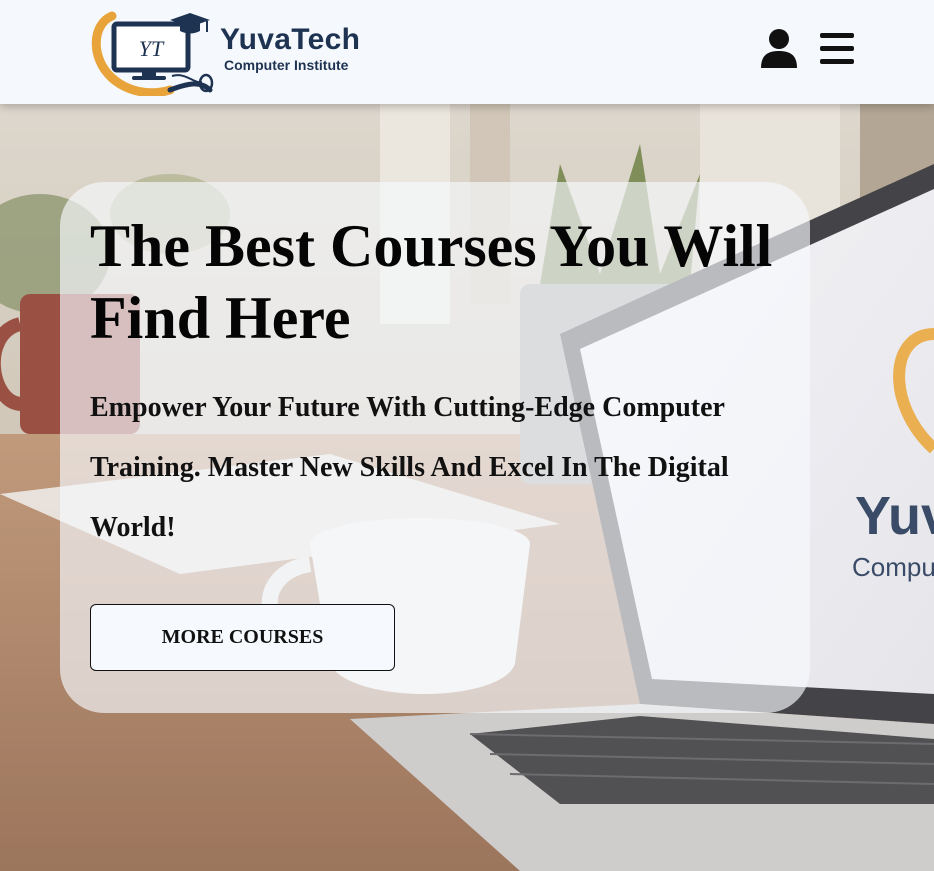 The height and width of the screenshot is (871, 934). Describe the element at coordinates (431, 282) in the screenshot. I see `hero-title: The Best Courses You Will Find Here` at that location.